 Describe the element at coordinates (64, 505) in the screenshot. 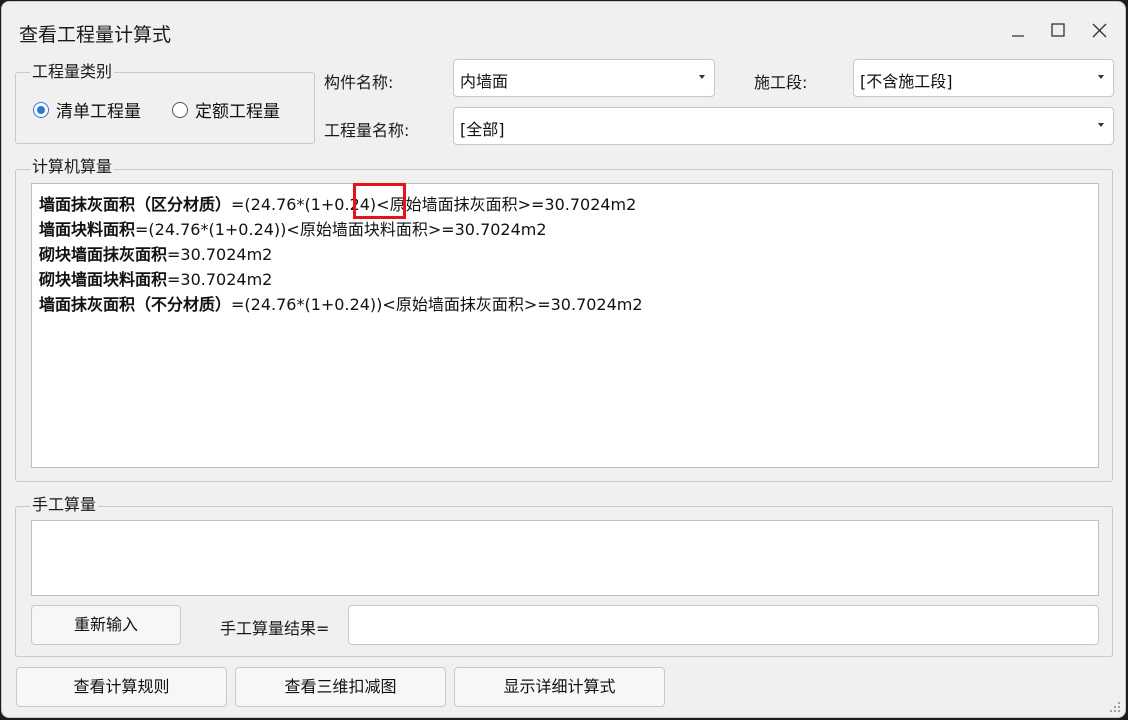

I see `manual-calc-legend: 手工算量` at that location.